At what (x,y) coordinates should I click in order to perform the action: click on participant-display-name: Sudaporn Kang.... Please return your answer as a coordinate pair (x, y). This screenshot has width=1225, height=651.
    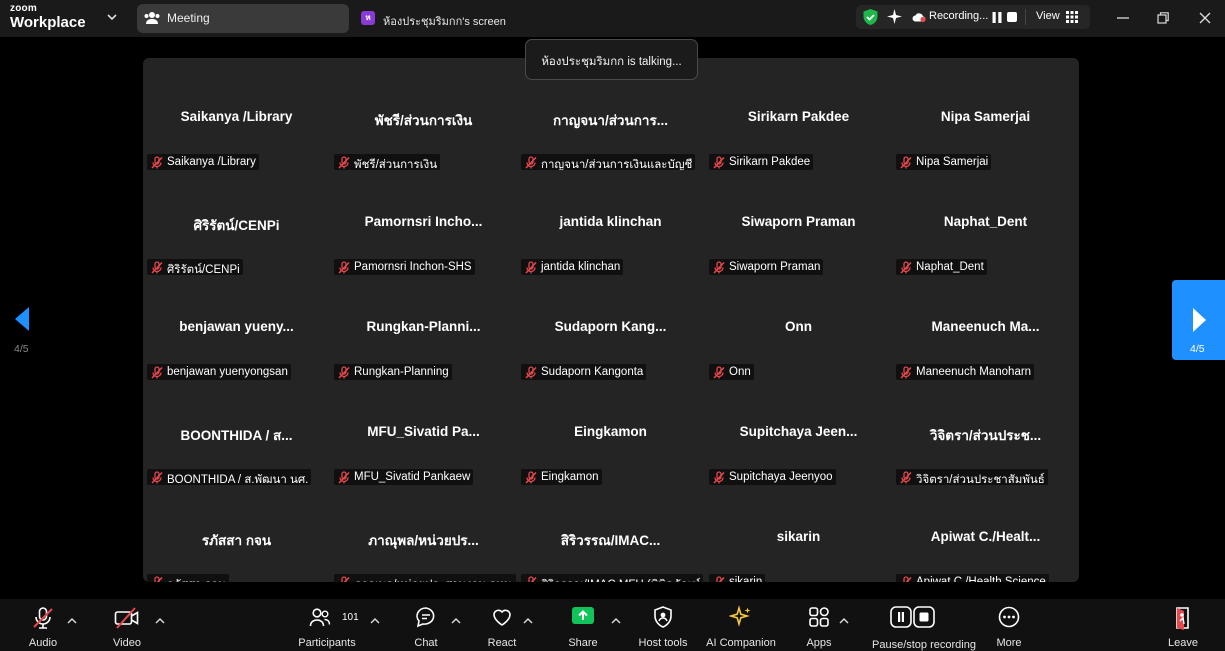
    Looking at the image, I should click on (610, 326).